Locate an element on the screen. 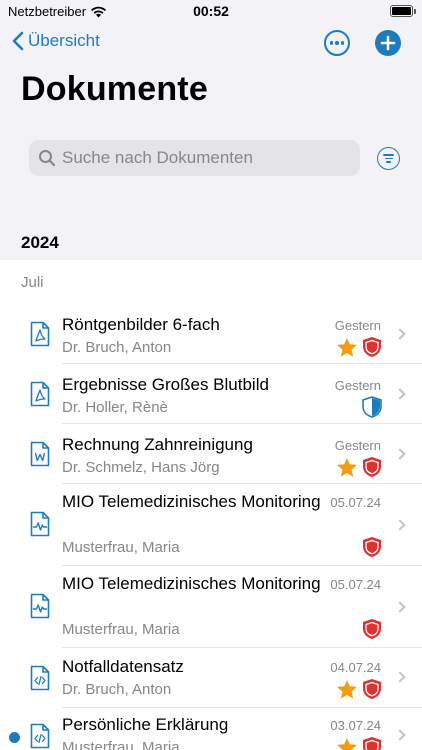 The height and width of the screenshot is (750, 422). add-document-button is located at coordinates (388, 43).